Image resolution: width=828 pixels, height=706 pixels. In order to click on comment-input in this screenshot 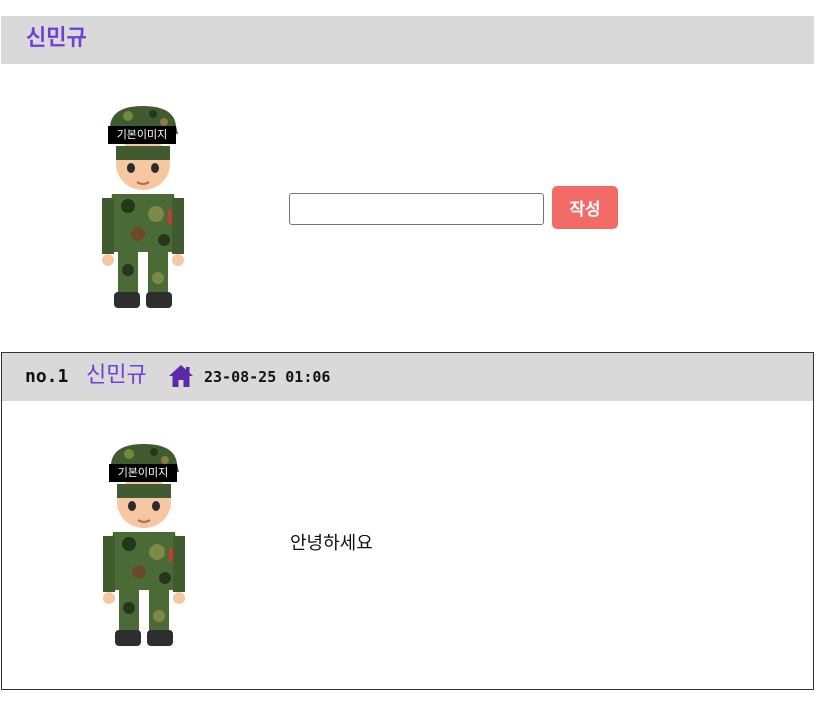, I will do `click(416, 209)`.